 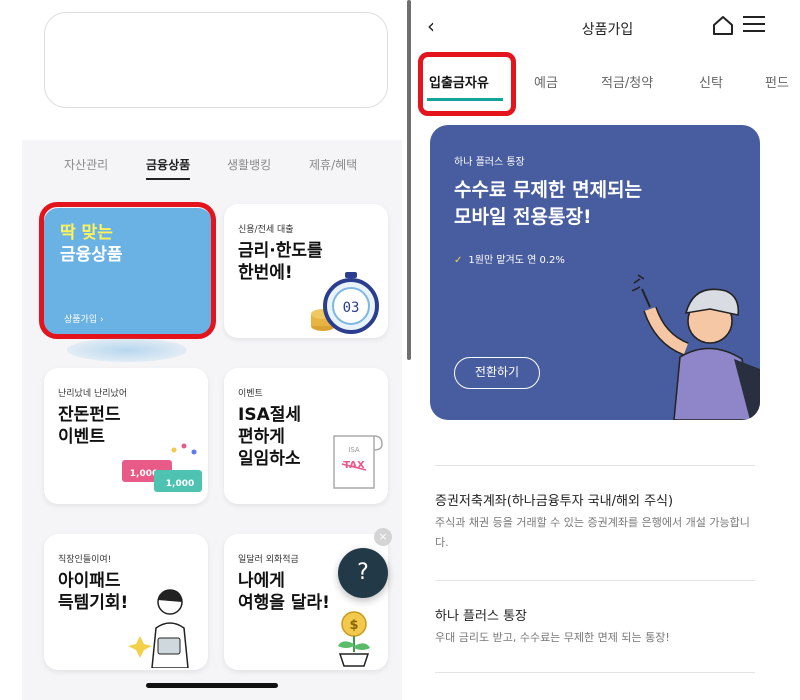 I want to click on card-loan-title-line2: 한번에!, so click(x=265, y=273).